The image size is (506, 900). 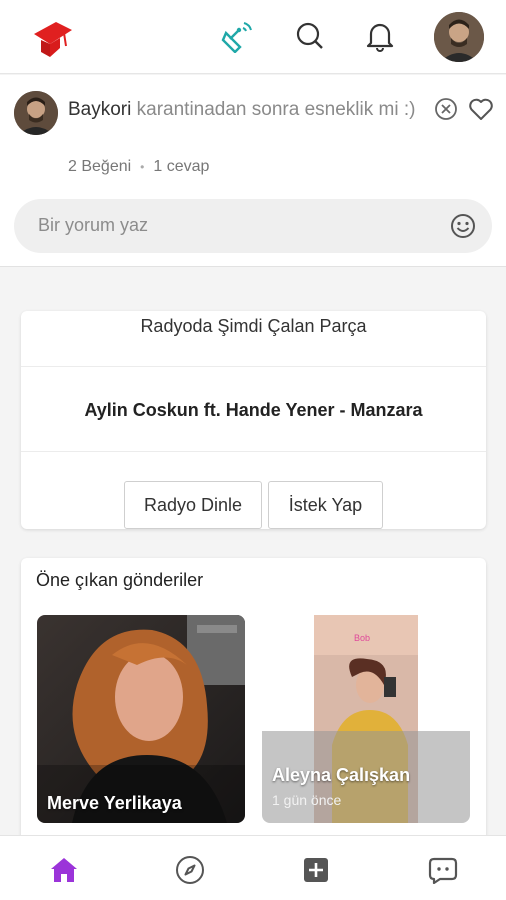 I want to click on avatar, so click(x=459, y=37).